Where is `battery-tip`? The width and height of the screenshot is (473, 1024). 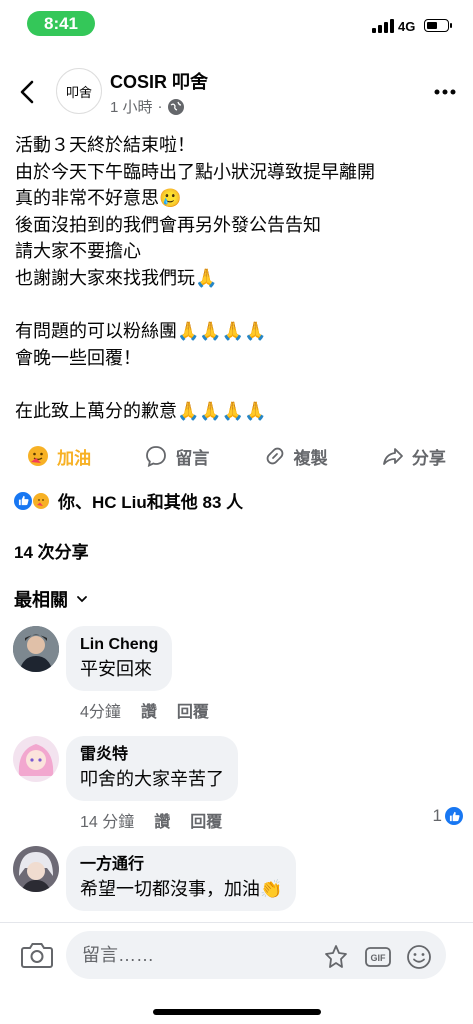
battery-tip is located at coordinates (451, 25).